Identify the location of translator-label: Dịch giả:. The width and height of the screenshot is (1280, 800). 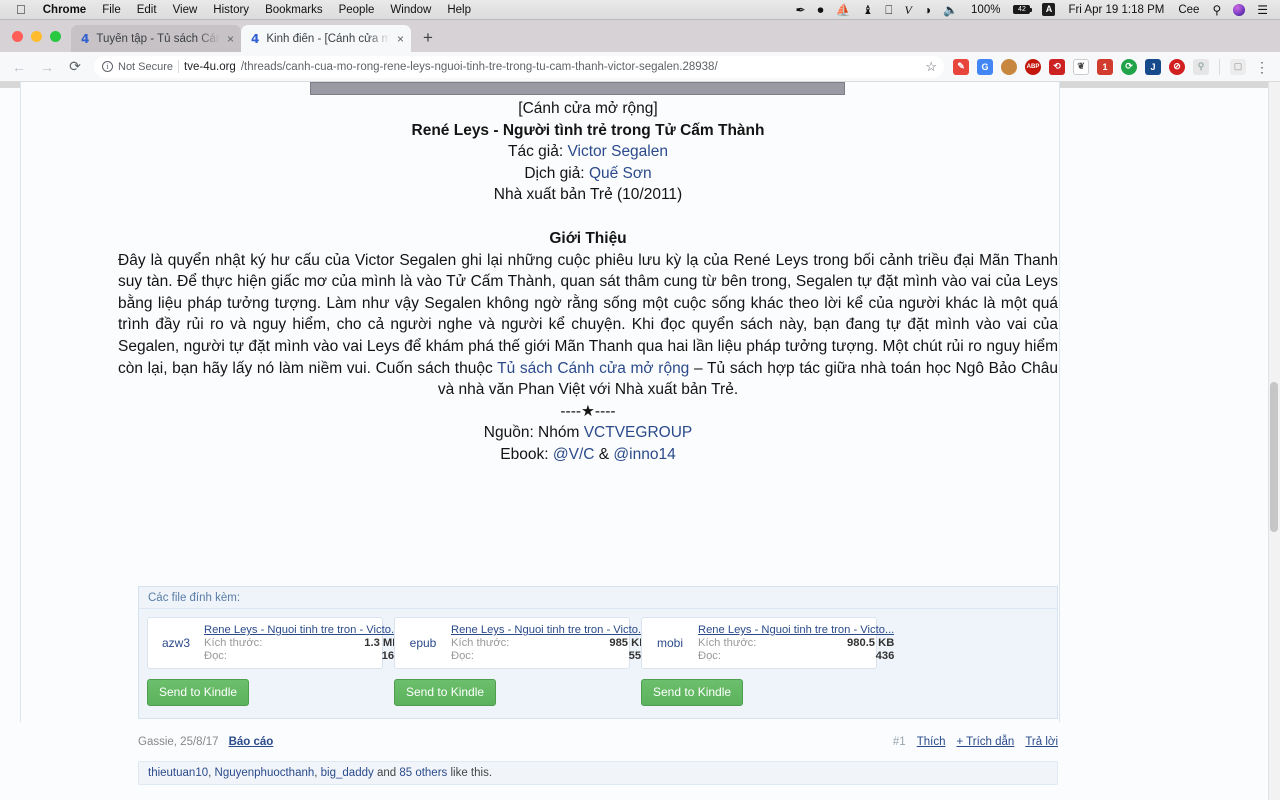
(554, 173).